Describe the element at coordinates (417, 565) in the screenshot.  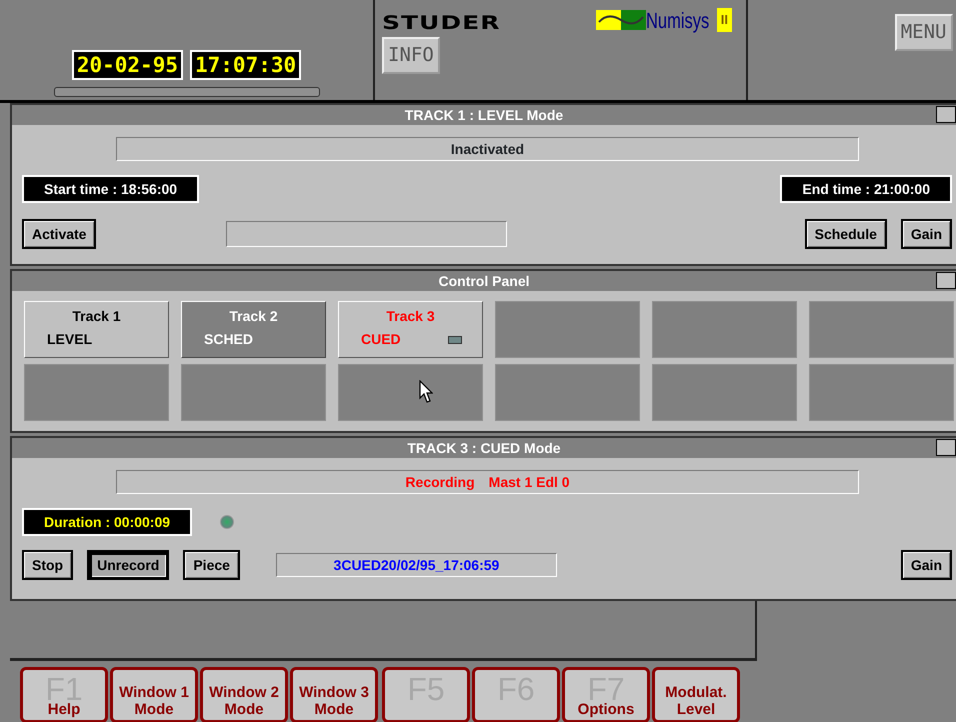
I see `take-name: 3CUED20/02/95_17:06:59` at that location.